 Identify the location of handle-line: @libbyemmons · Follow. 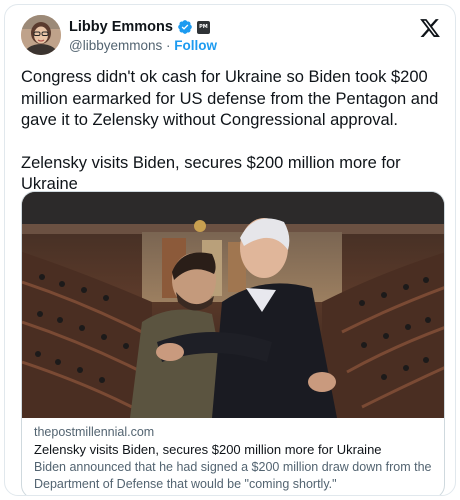
(143, 45).